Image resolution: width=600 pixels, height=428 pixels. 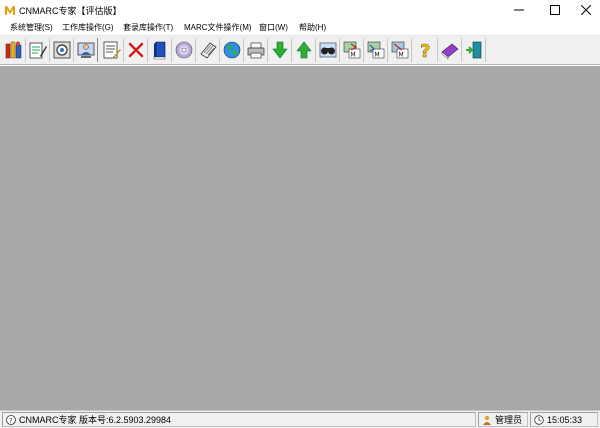 What do you see at coordinates (218, 27) in the screenshot?
I see `menu-marc-file: MARC文件操作(M)` at bounding box center [218, 27].